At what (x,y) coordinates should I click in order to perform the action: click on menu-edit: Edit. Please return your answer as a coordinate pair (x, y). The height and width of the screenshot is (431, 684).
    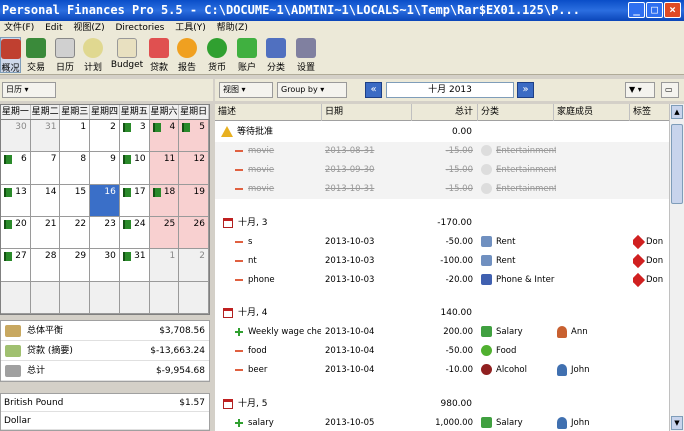
    Looking at the image, I should click on (53, 28).